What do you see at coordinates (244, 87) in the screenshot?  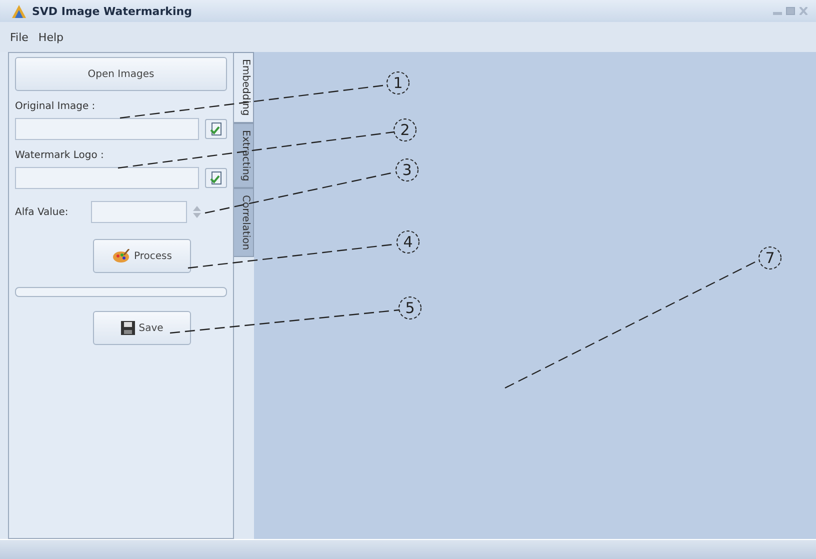 I see `vertical-tab: Embedding` at bounding box center [244, 87].